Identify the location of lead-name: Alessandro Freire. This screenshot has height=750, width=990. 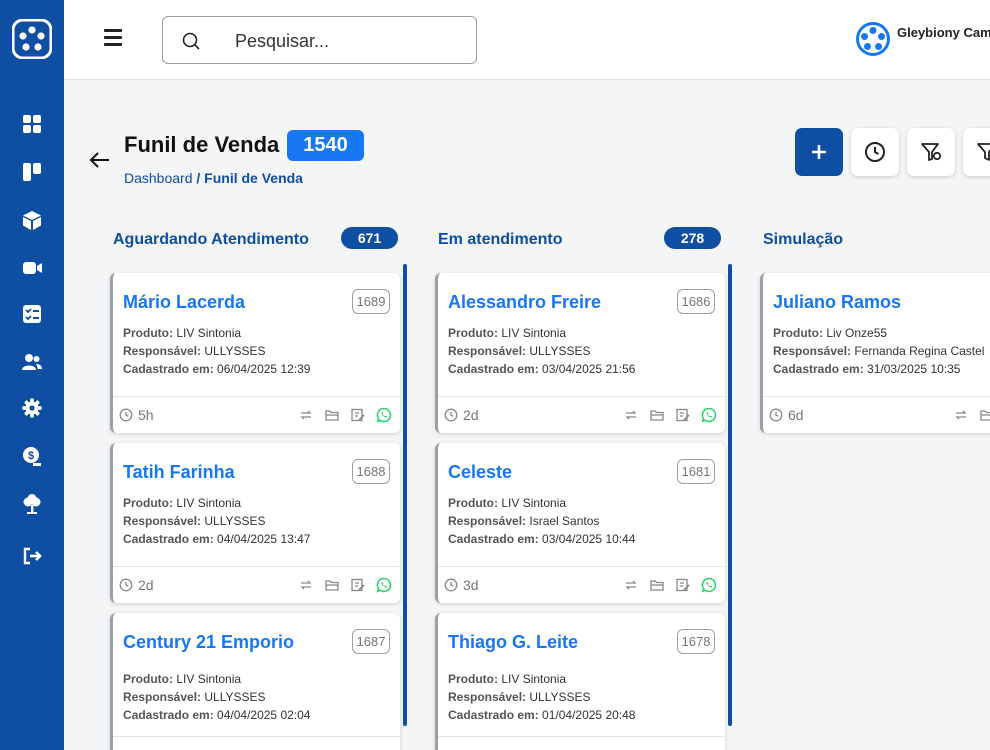
(525, 302).